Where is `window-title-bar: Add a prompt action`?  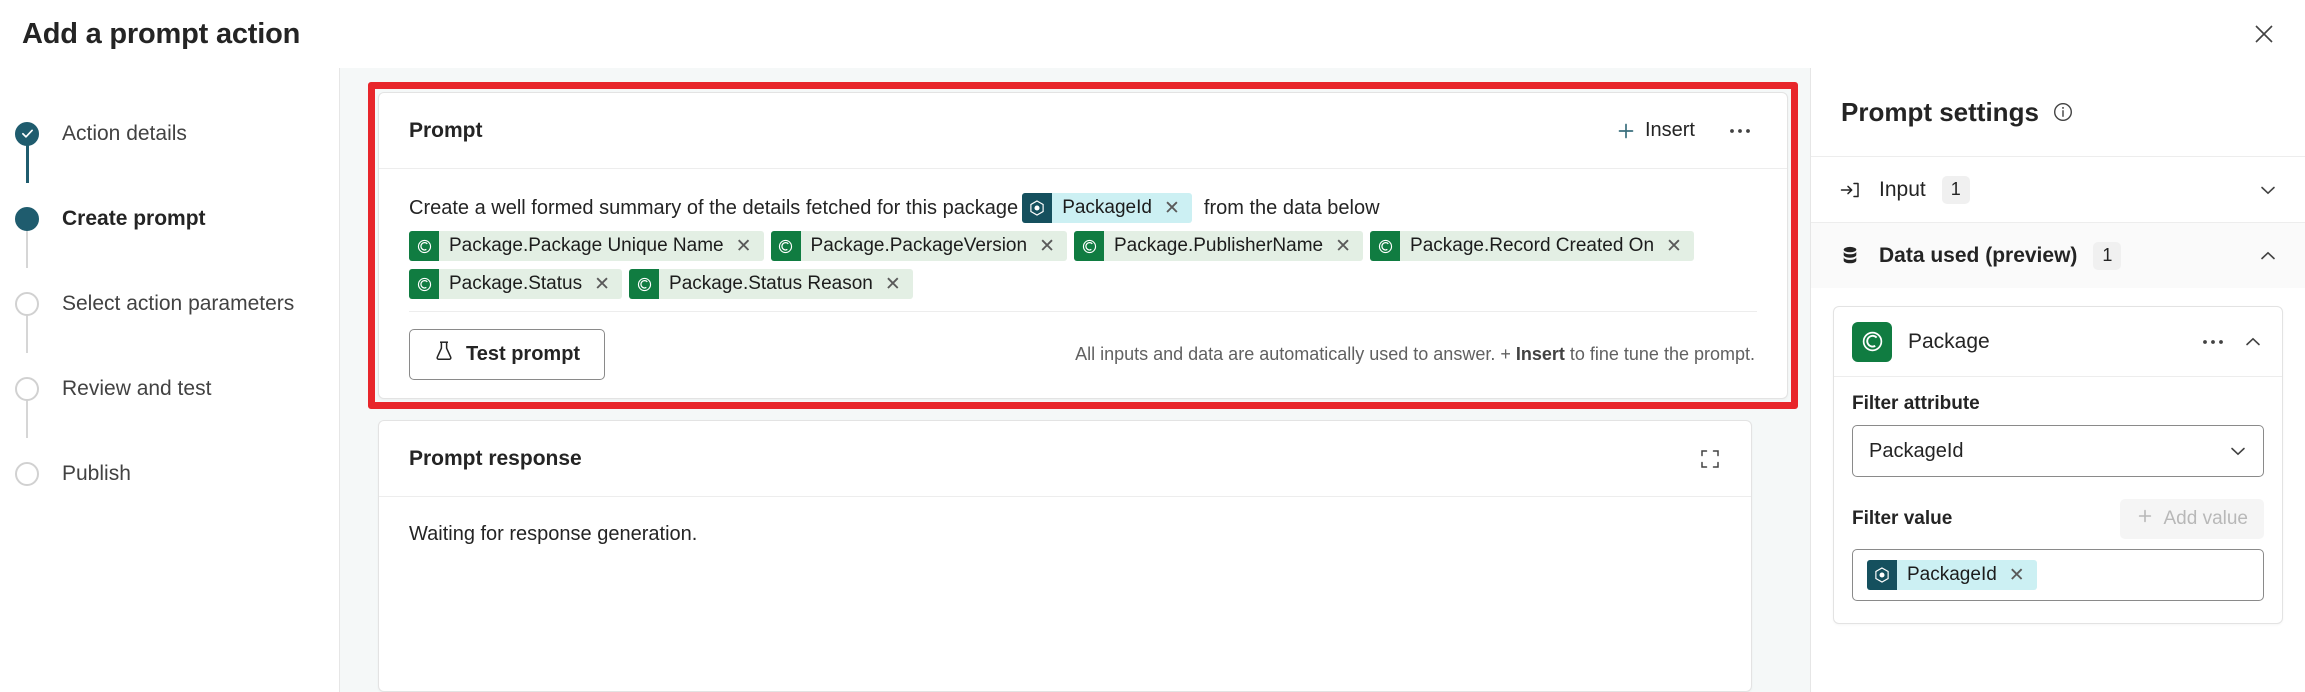
window-title-bar: Add a prompt action is located at coordinates (1152, 34).